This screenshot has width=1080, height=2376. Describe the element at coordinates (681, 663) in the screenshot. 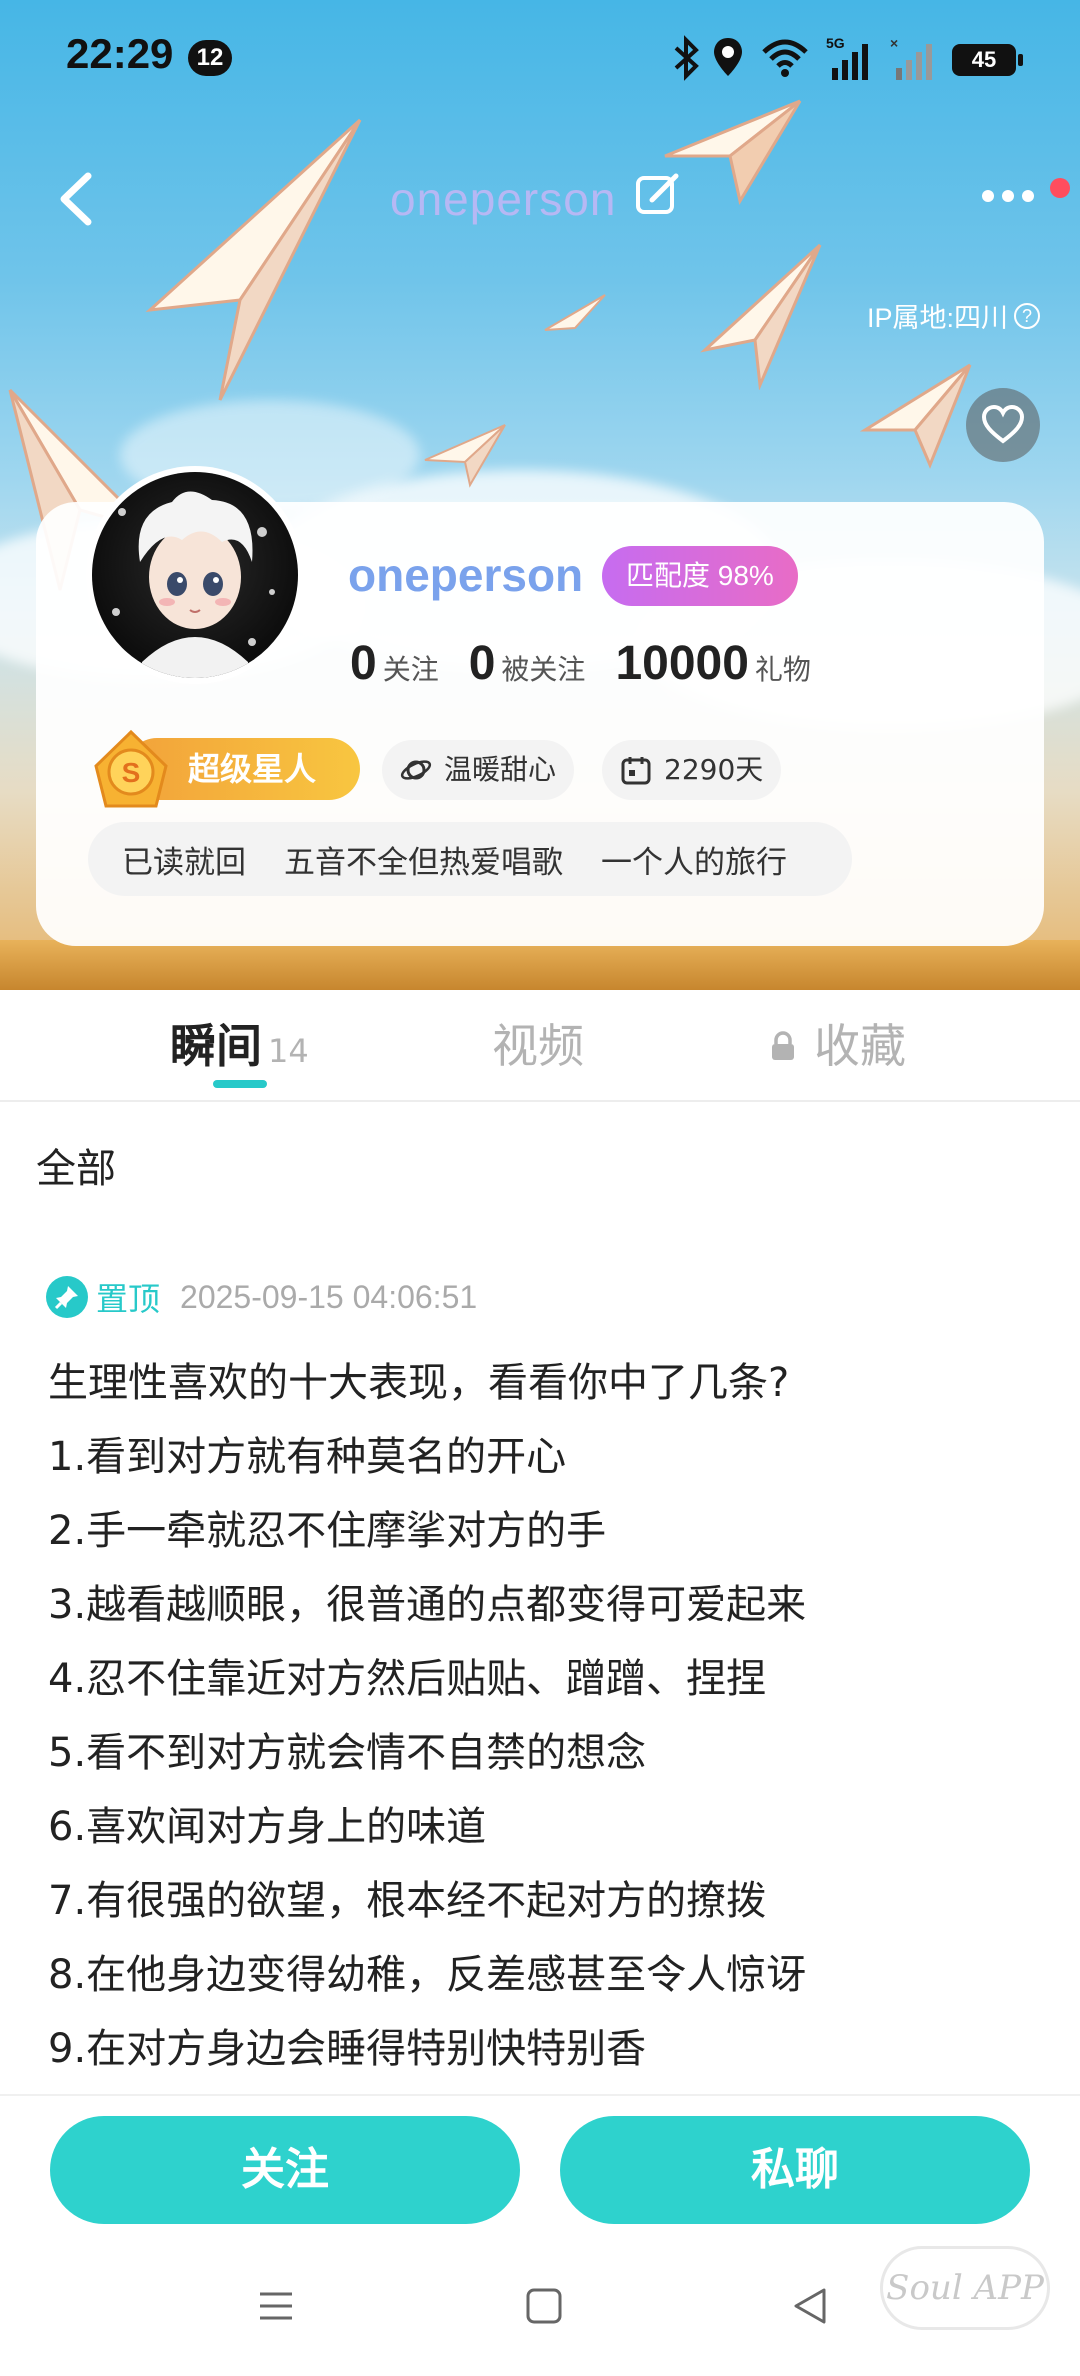

I see `gifts-count: 10000` at that location.